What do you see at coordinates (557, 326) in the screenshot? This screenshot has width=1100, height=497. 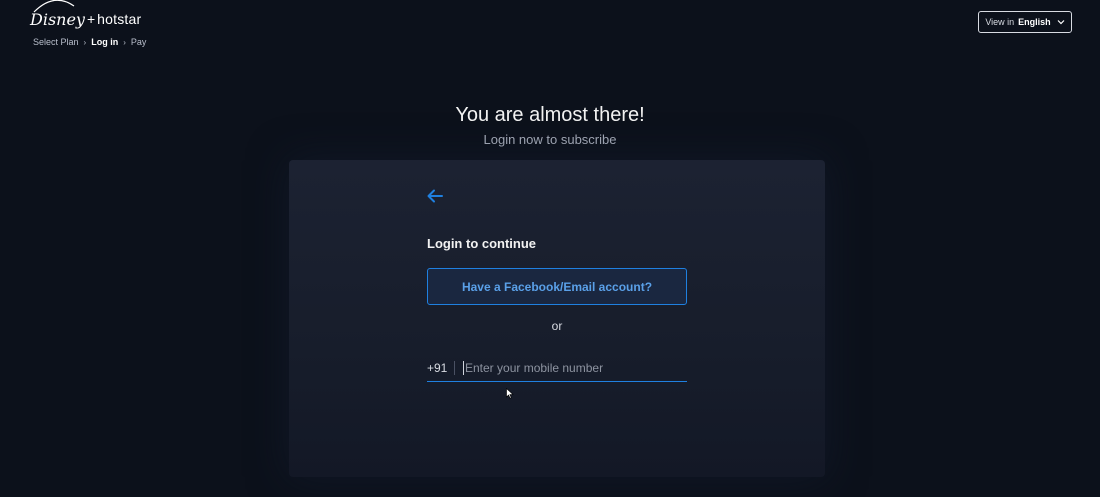 I see `or-divider-text: or` at bounding box center [557, 326].